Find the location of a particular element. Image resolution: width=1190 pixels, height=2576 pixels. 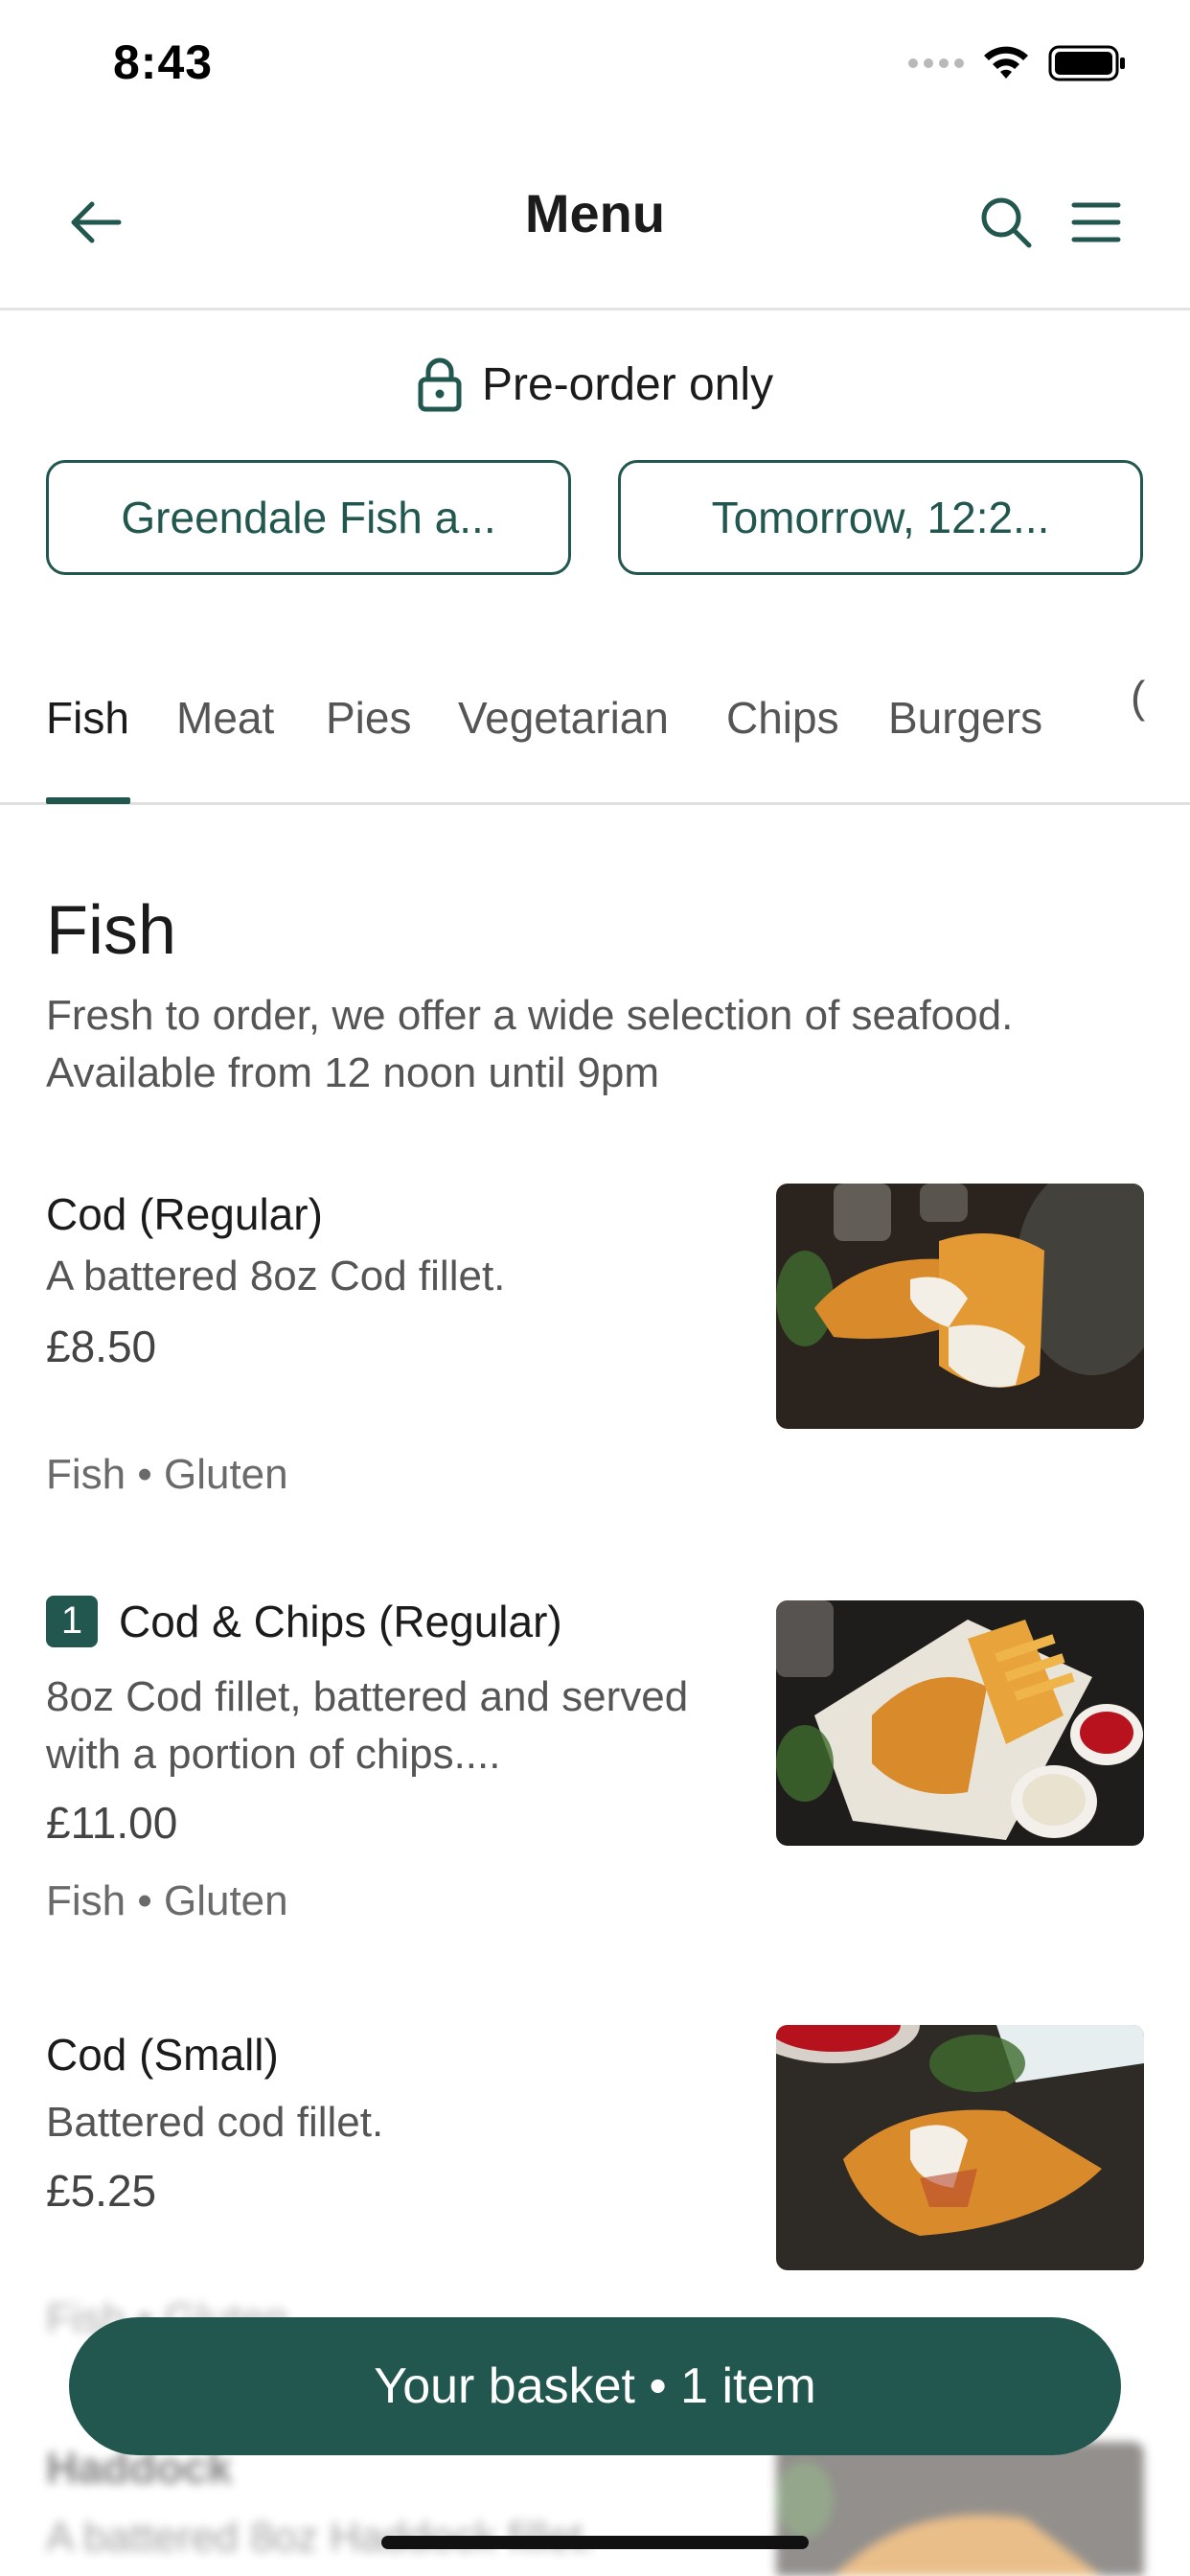

item-price: £8.50 is located at coordinates (101, 1346).